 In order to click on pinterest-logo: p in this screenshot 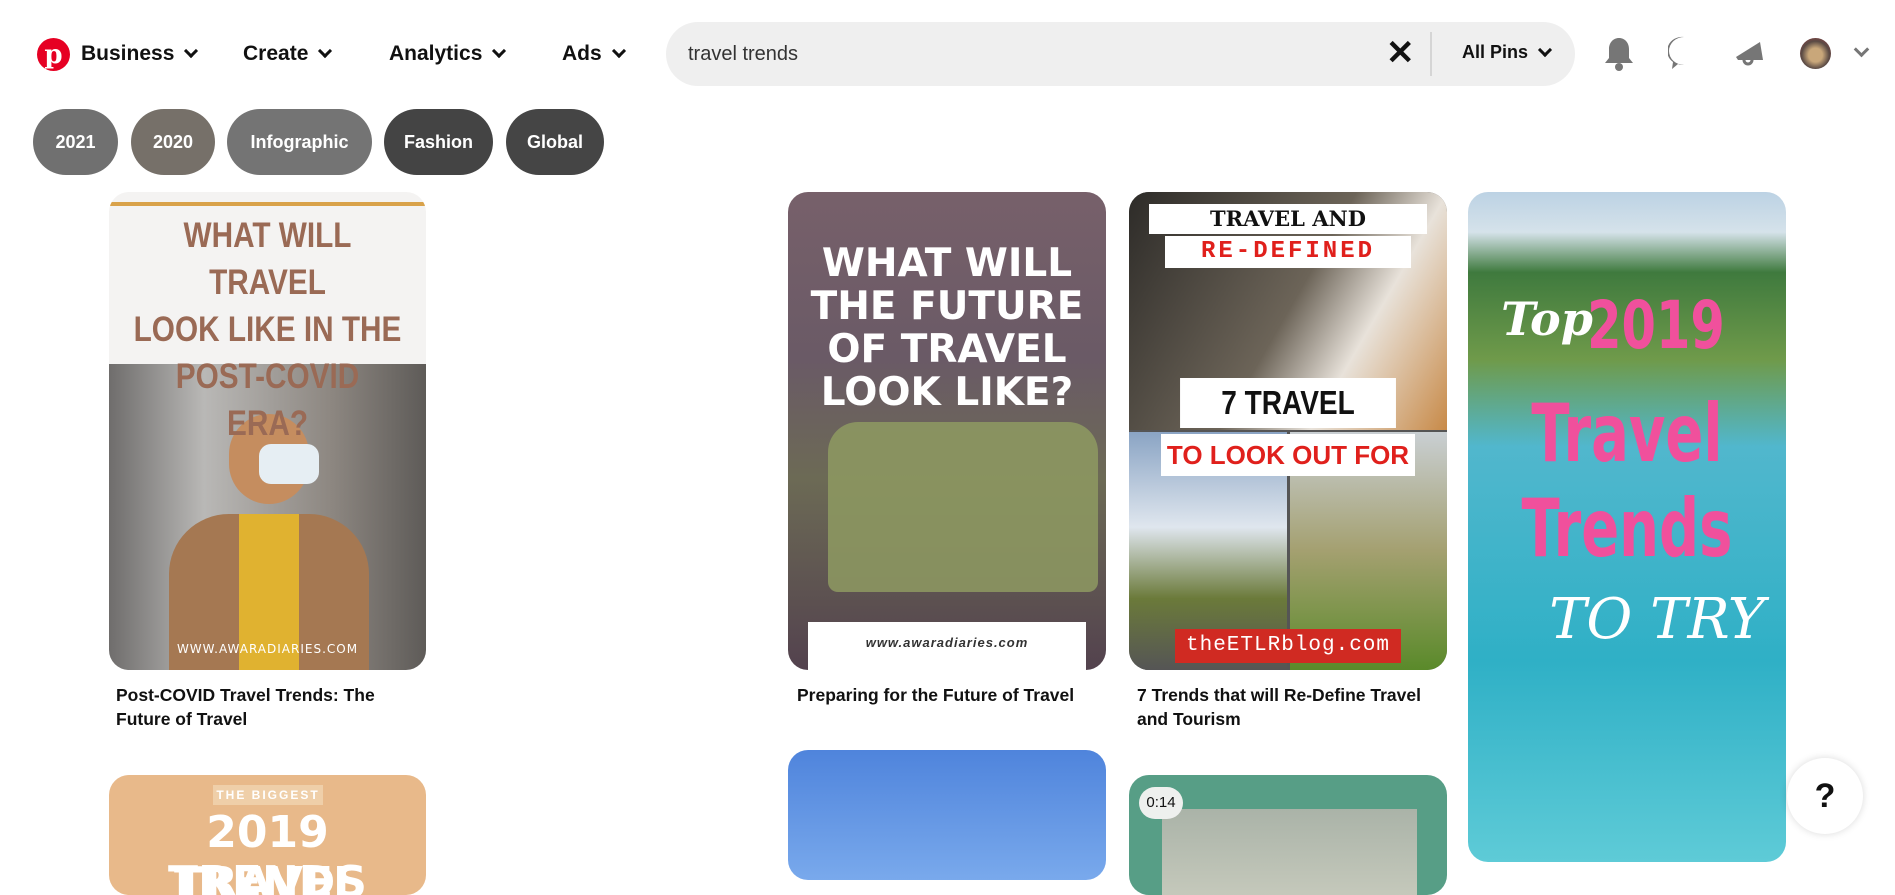, I will do `click(53, 54)`.